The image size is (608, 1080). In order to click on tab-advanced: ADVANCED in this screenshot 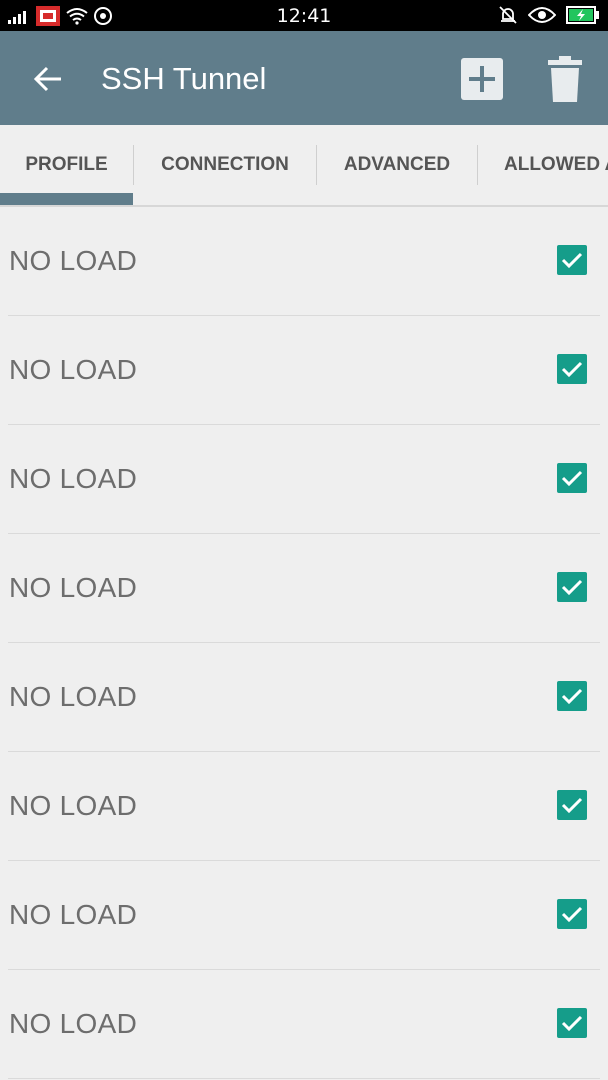, I will do `click(397, 165)`.